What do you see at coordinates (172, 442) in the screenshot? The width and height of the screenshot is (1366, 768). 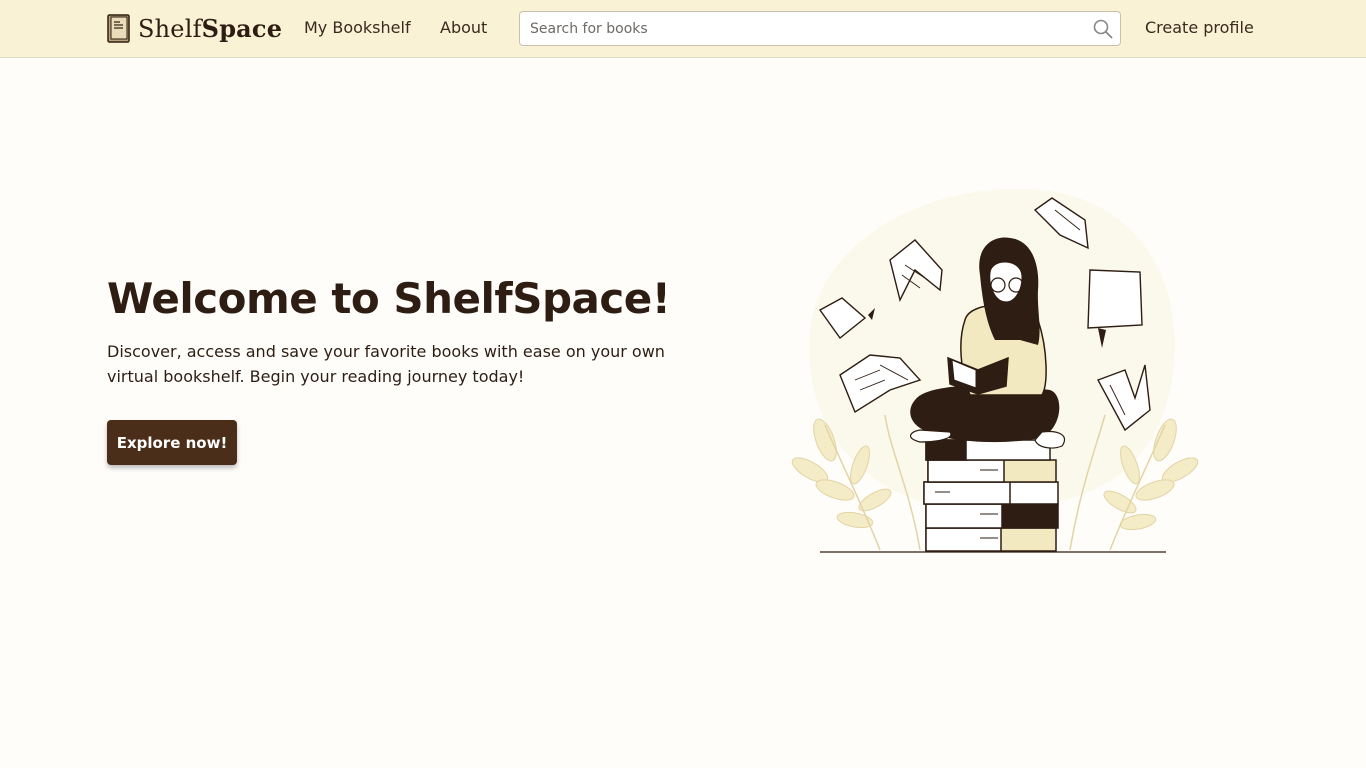 I see `explore-now-button: Explore now!` at bounding box center [172, 442].